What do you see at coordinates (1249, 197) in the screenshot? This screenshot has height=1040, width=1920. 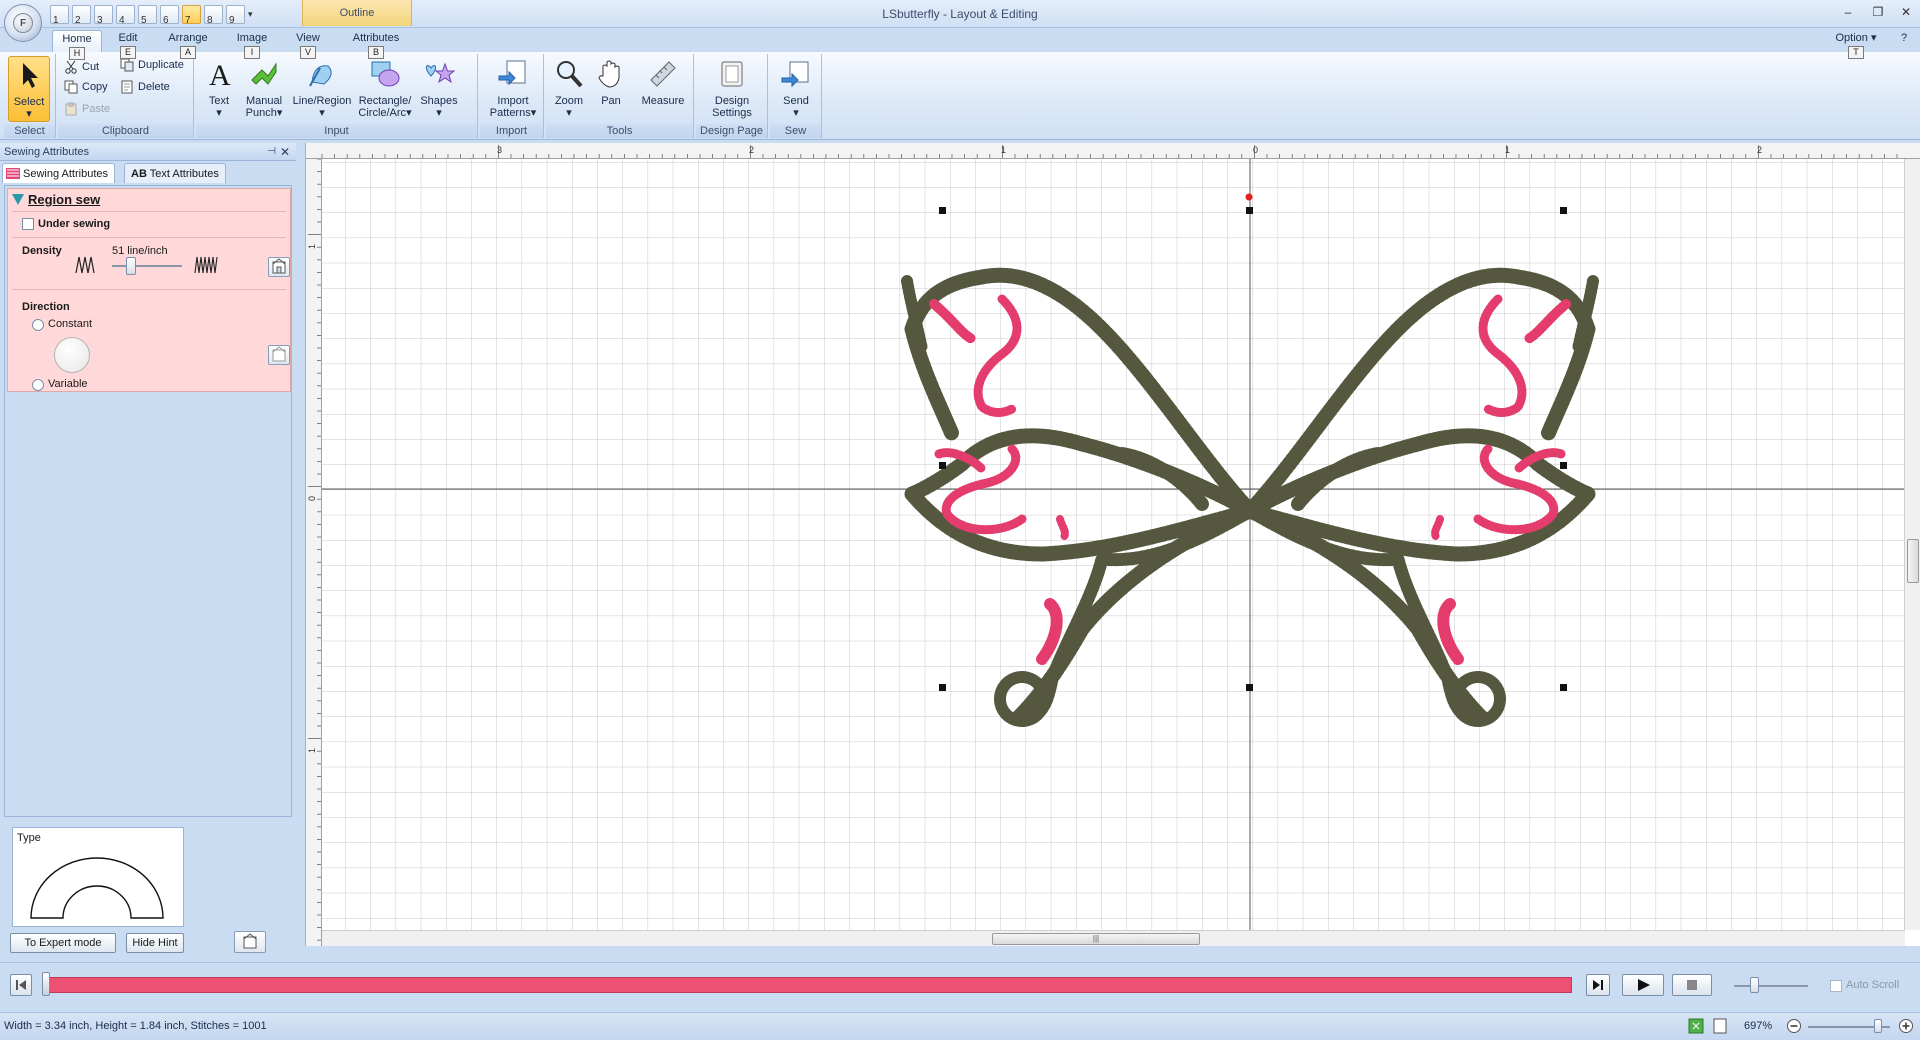 I see `rotate-handle` at bounding box center [1249, 197].